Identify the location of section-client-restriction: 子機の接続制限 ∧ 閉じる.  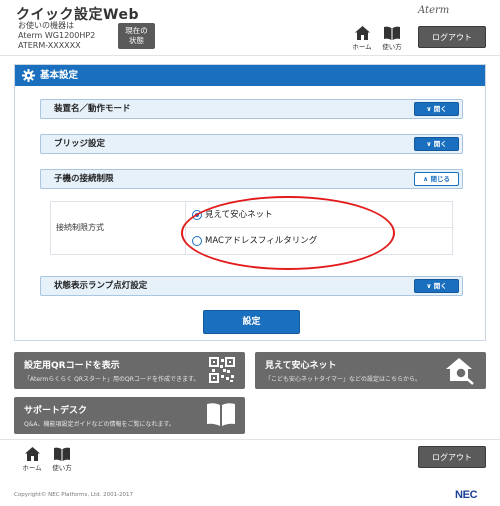
(251, 179).